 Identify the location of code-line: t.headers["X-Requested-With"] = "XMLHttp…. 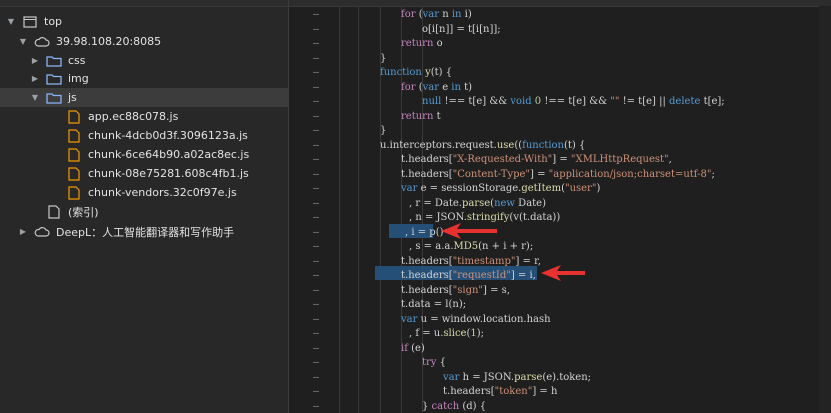
(536, 160).